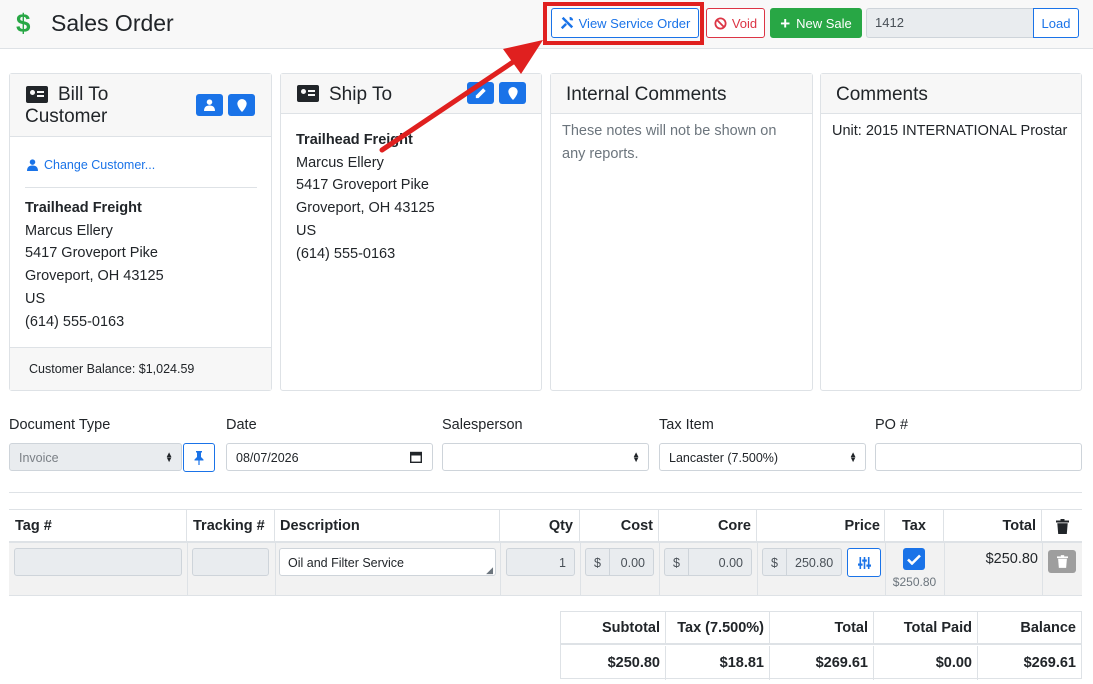  Describe the element at coordinates (387, 562) in the screenshot. I see `description-input: Oil and Filter Service ◢` at that location.